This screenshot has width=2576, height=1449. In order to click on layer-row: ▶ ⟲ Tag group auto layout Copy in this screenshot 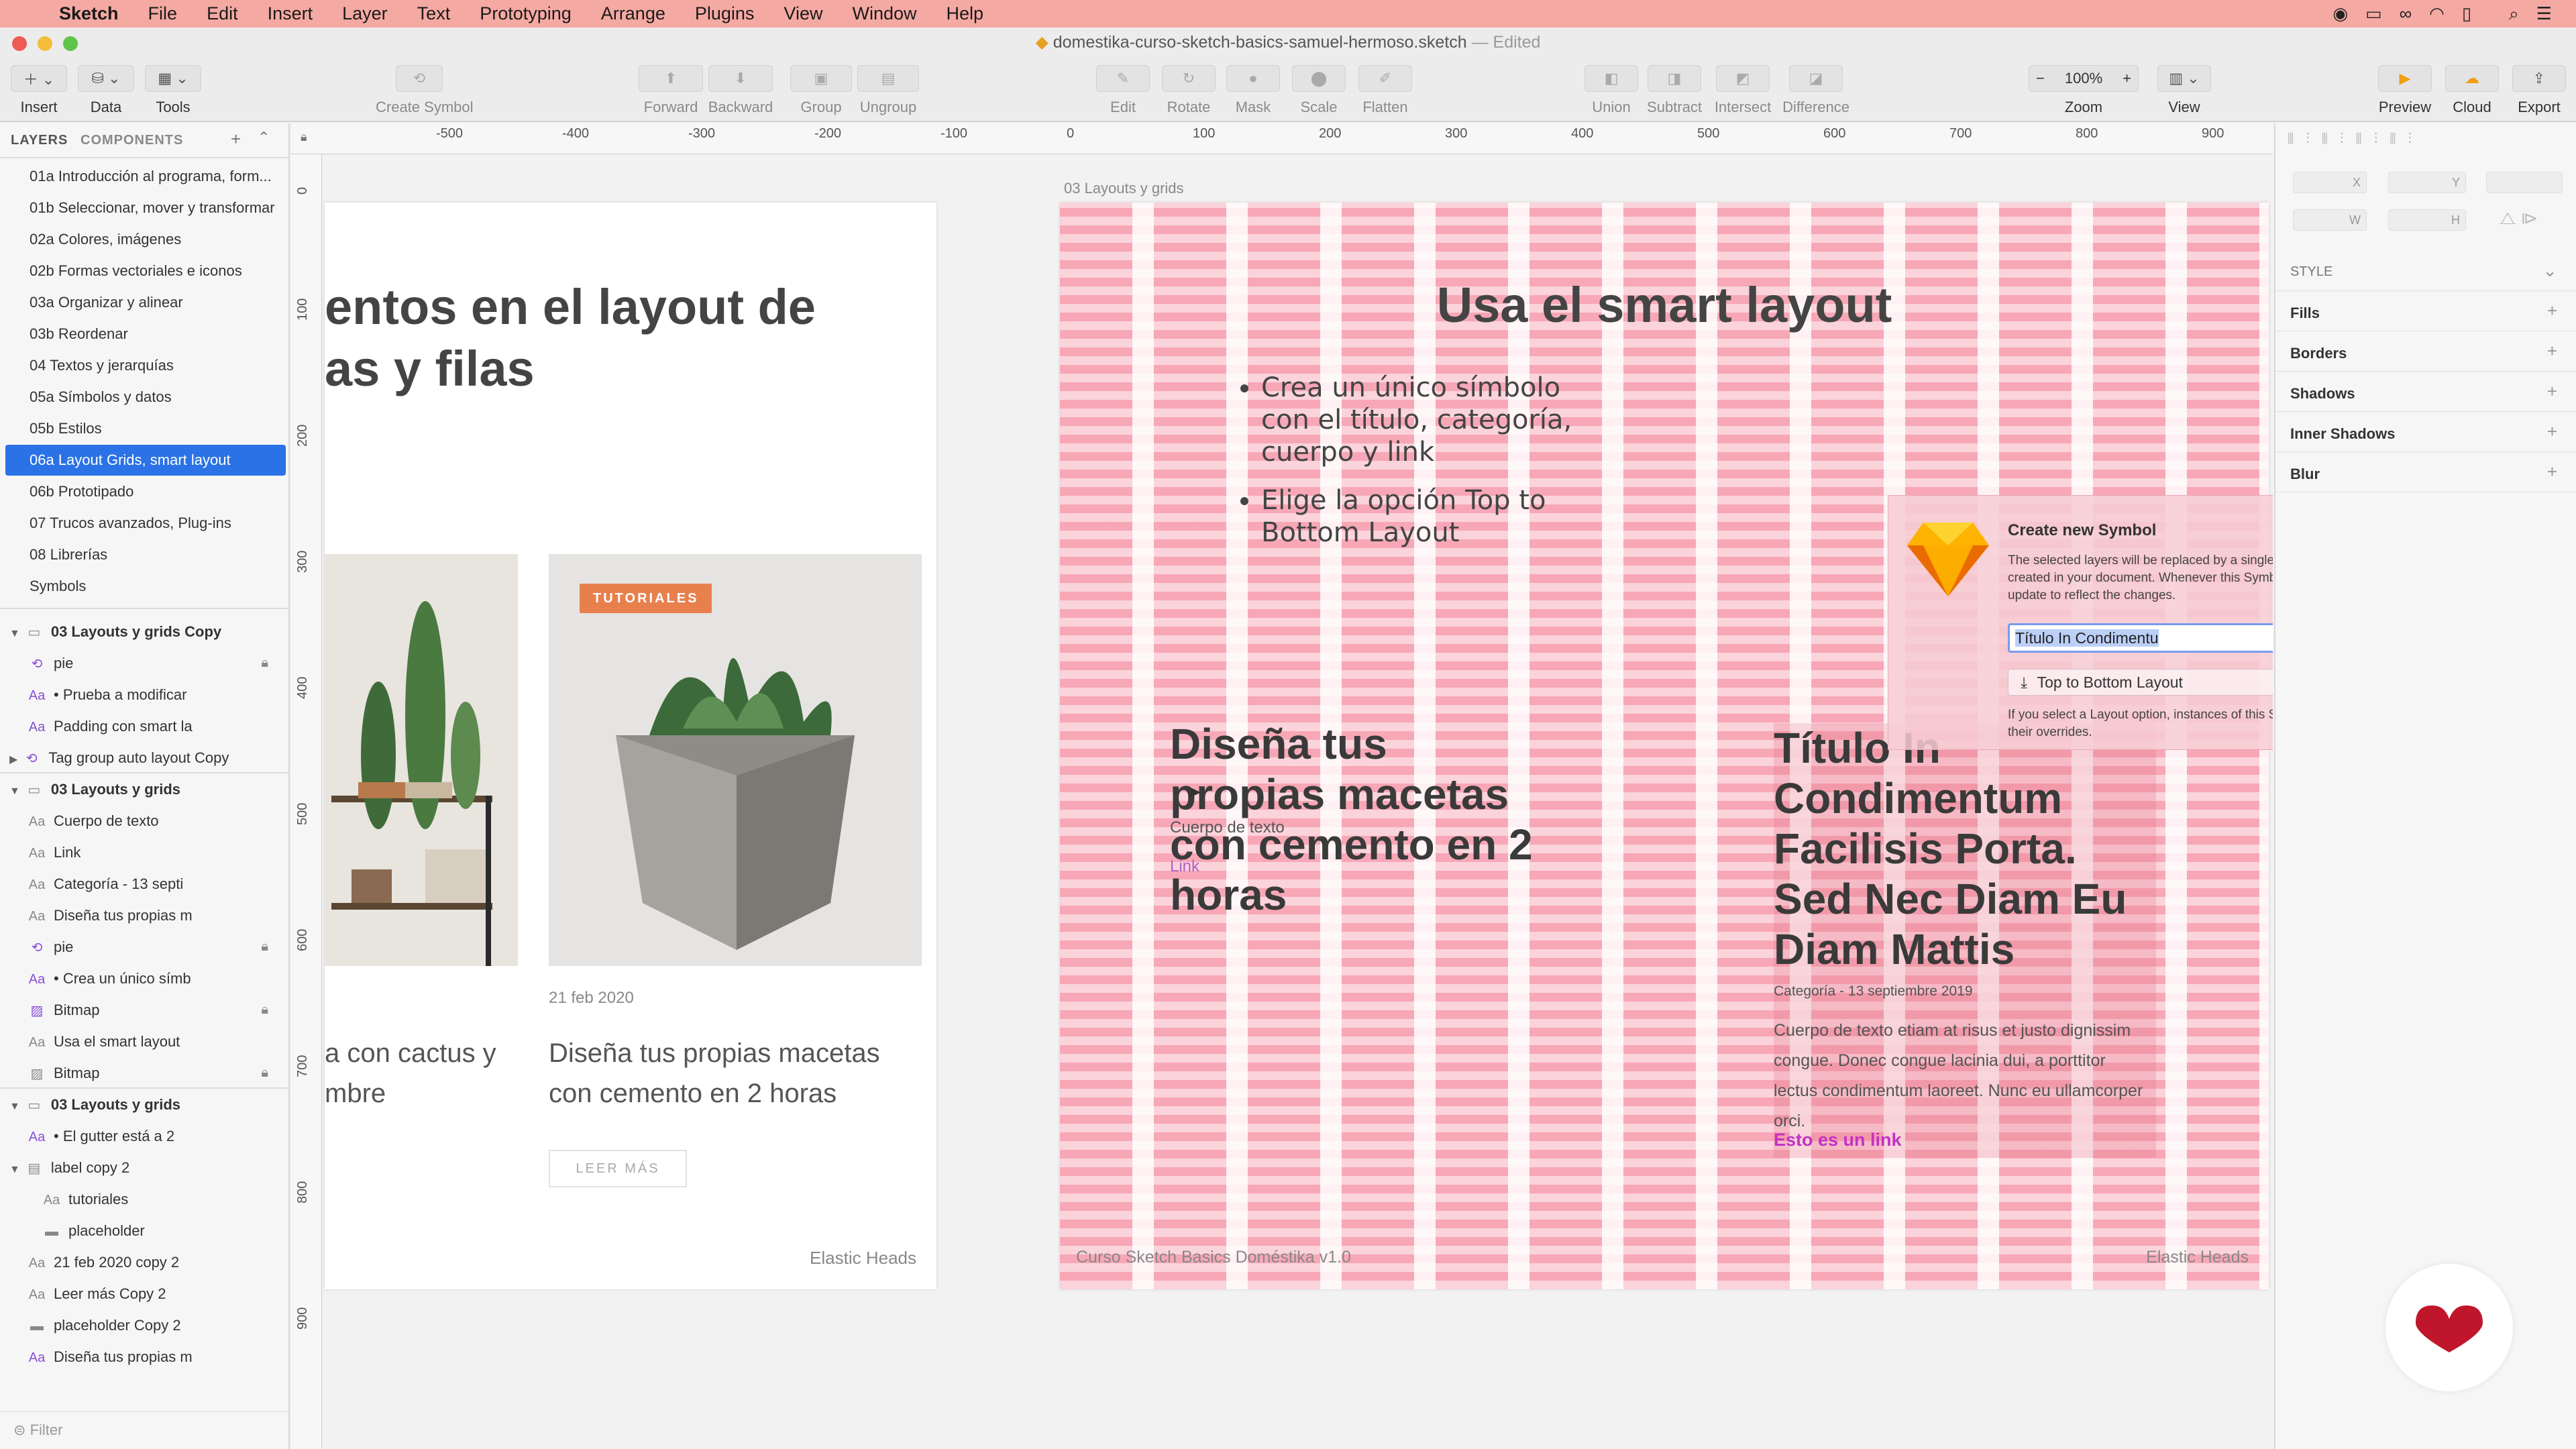, I will do `click(144, 757)`.